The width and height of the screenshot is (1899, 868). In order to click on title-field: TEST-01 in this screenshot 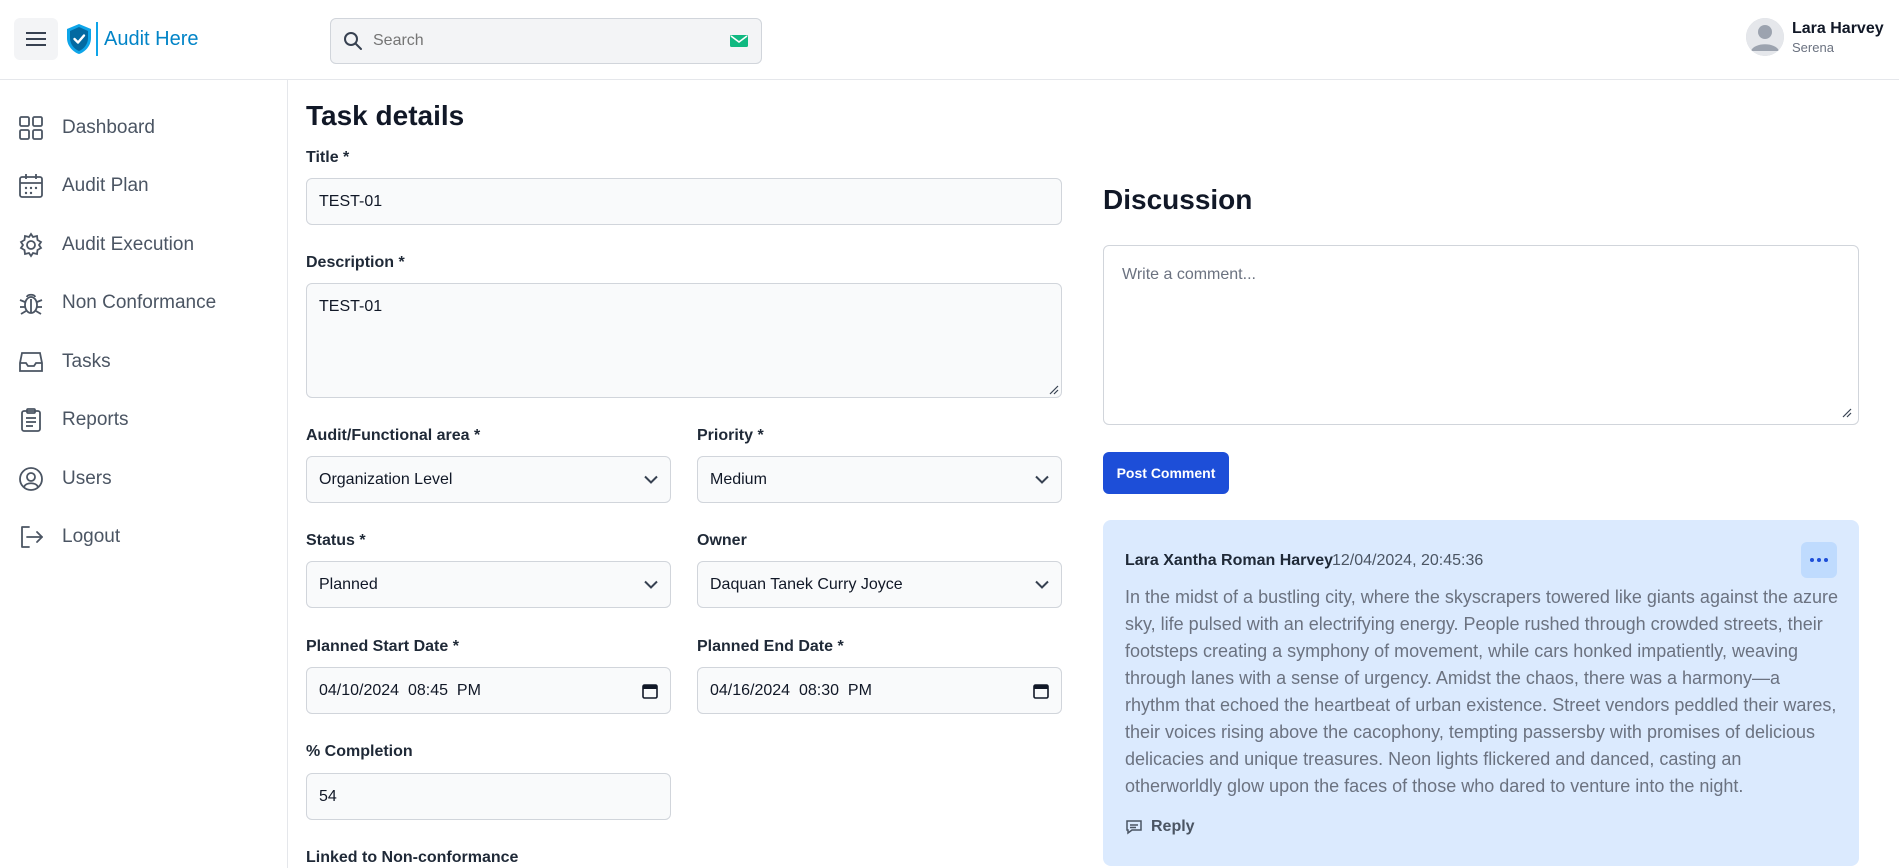, I will do `click(684, 201)`.